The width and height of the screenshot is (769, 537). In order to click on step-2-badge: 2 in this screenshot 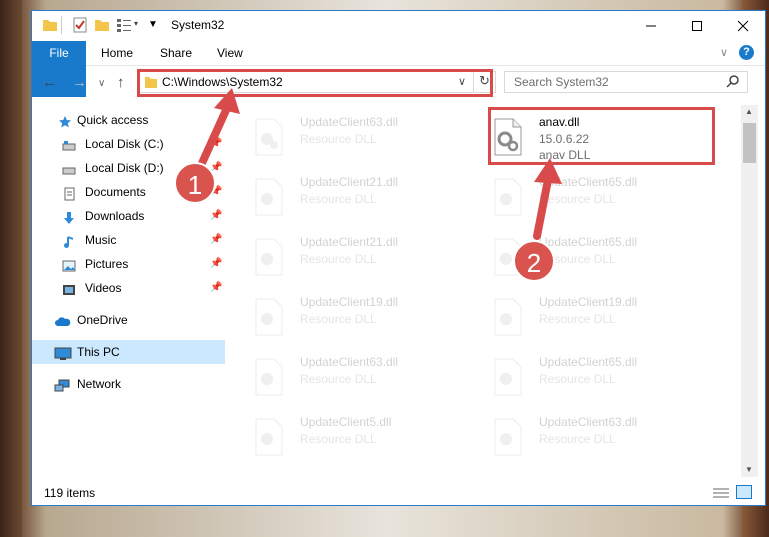, I will do `click(534, 261)`.